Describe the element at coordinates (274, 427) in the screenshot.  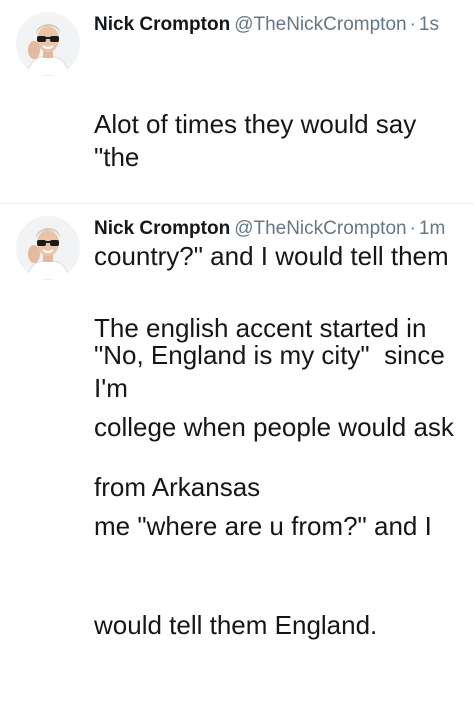
I see `tweet-text-line: college when people would ask` at that location.